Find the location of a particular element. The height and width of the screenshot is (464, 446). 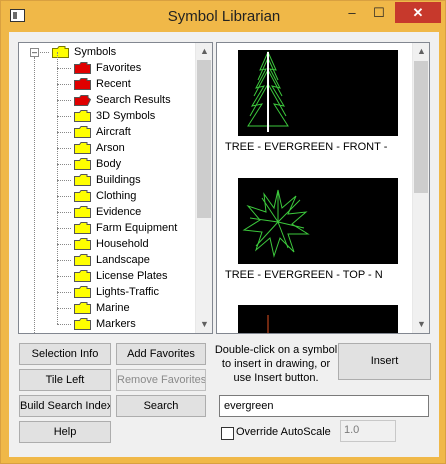

tree-item: Evidence is located at coordinates (108, 208).